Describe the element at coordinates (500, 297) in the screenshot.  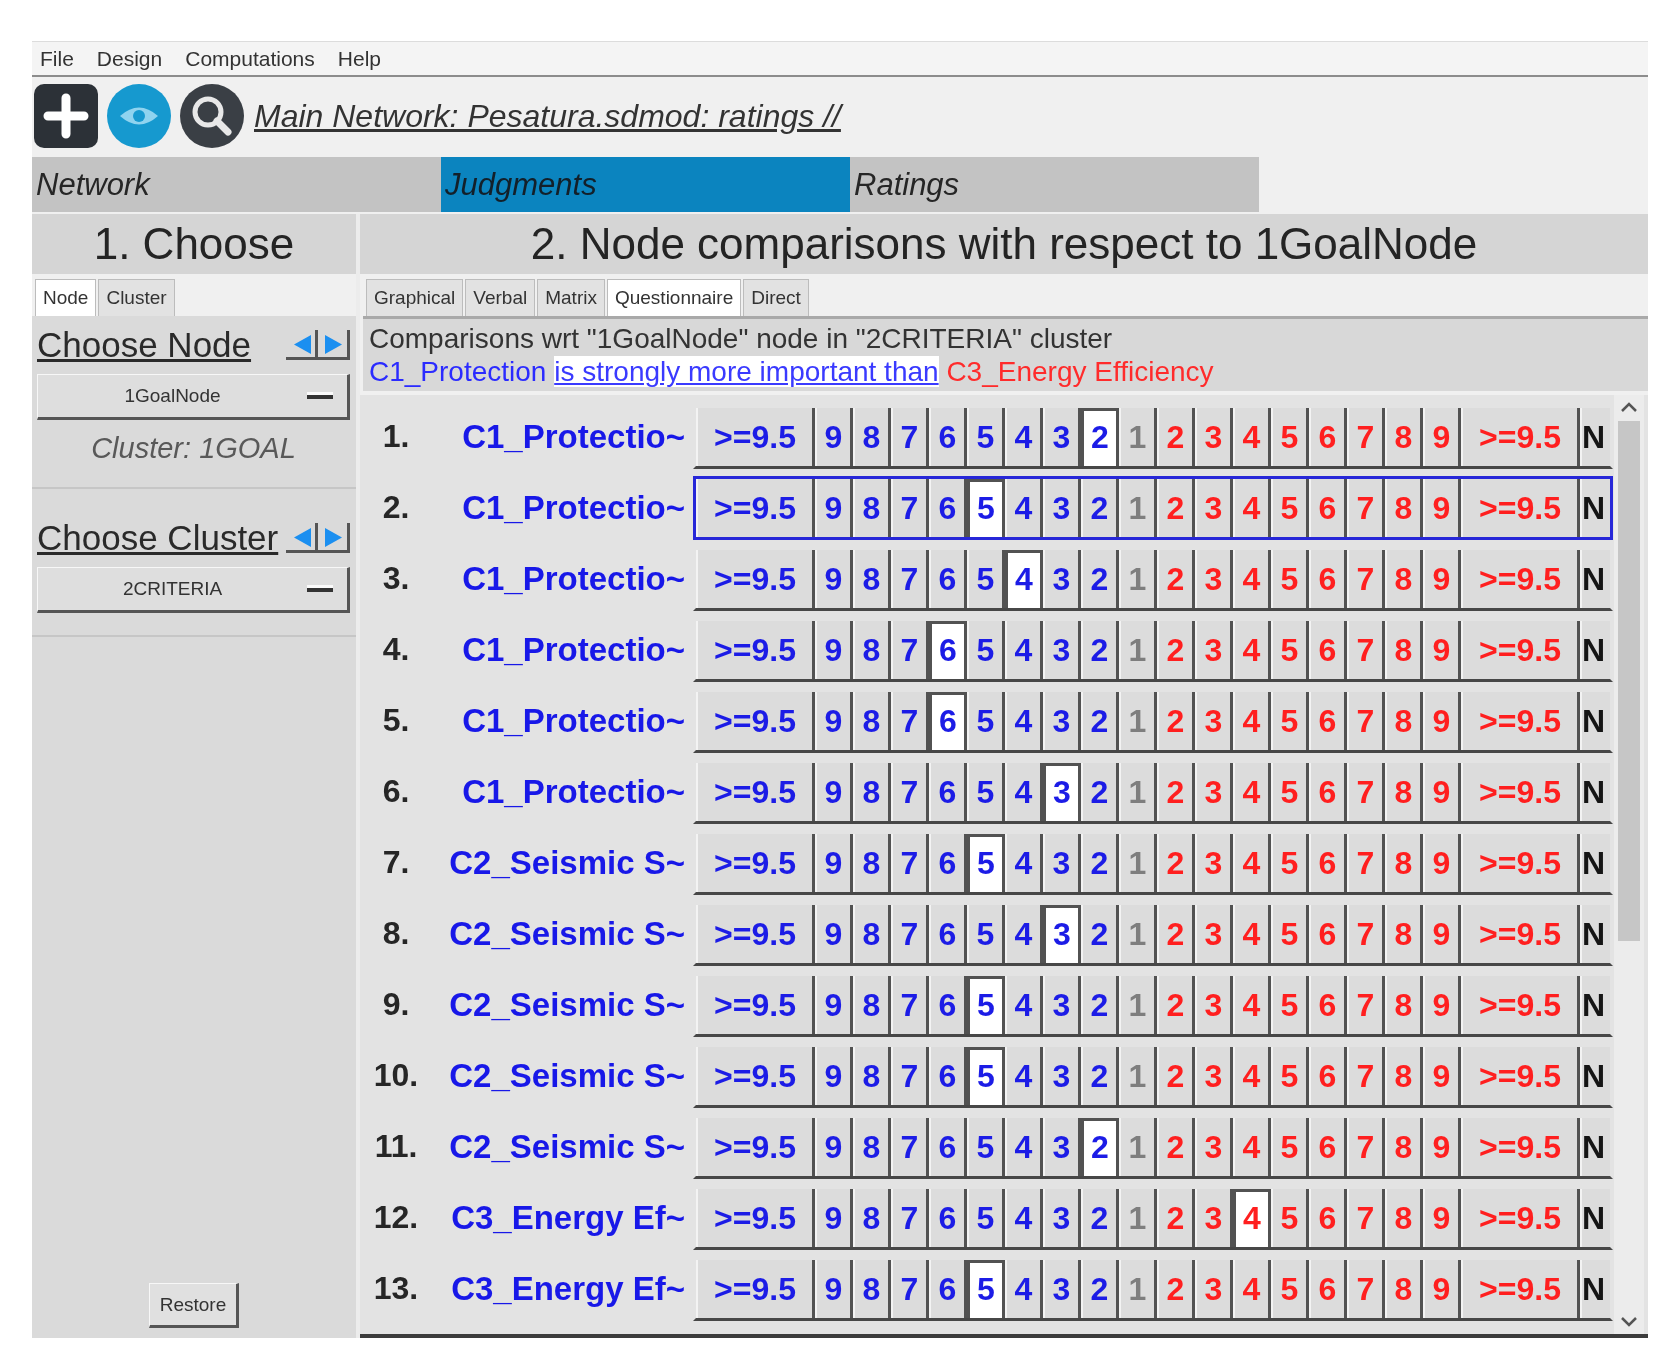
I see `panel-tab: Verbal` at that location.